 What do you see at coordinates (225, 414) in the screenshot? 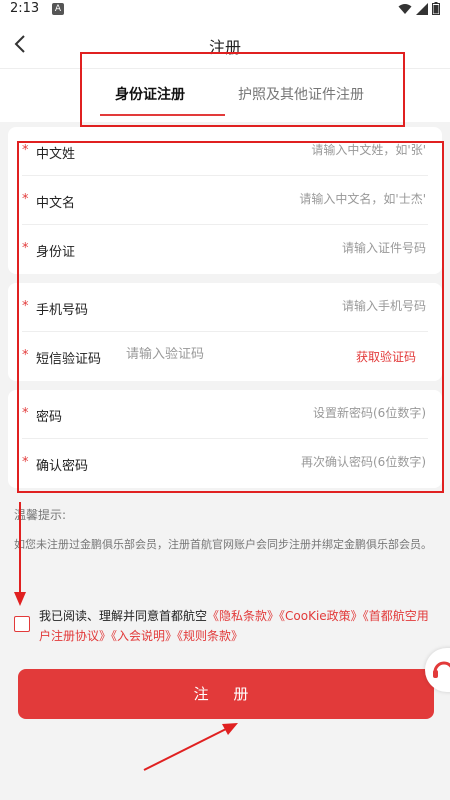
I see `password-row: * 密码` at bounding box center [225, 414].